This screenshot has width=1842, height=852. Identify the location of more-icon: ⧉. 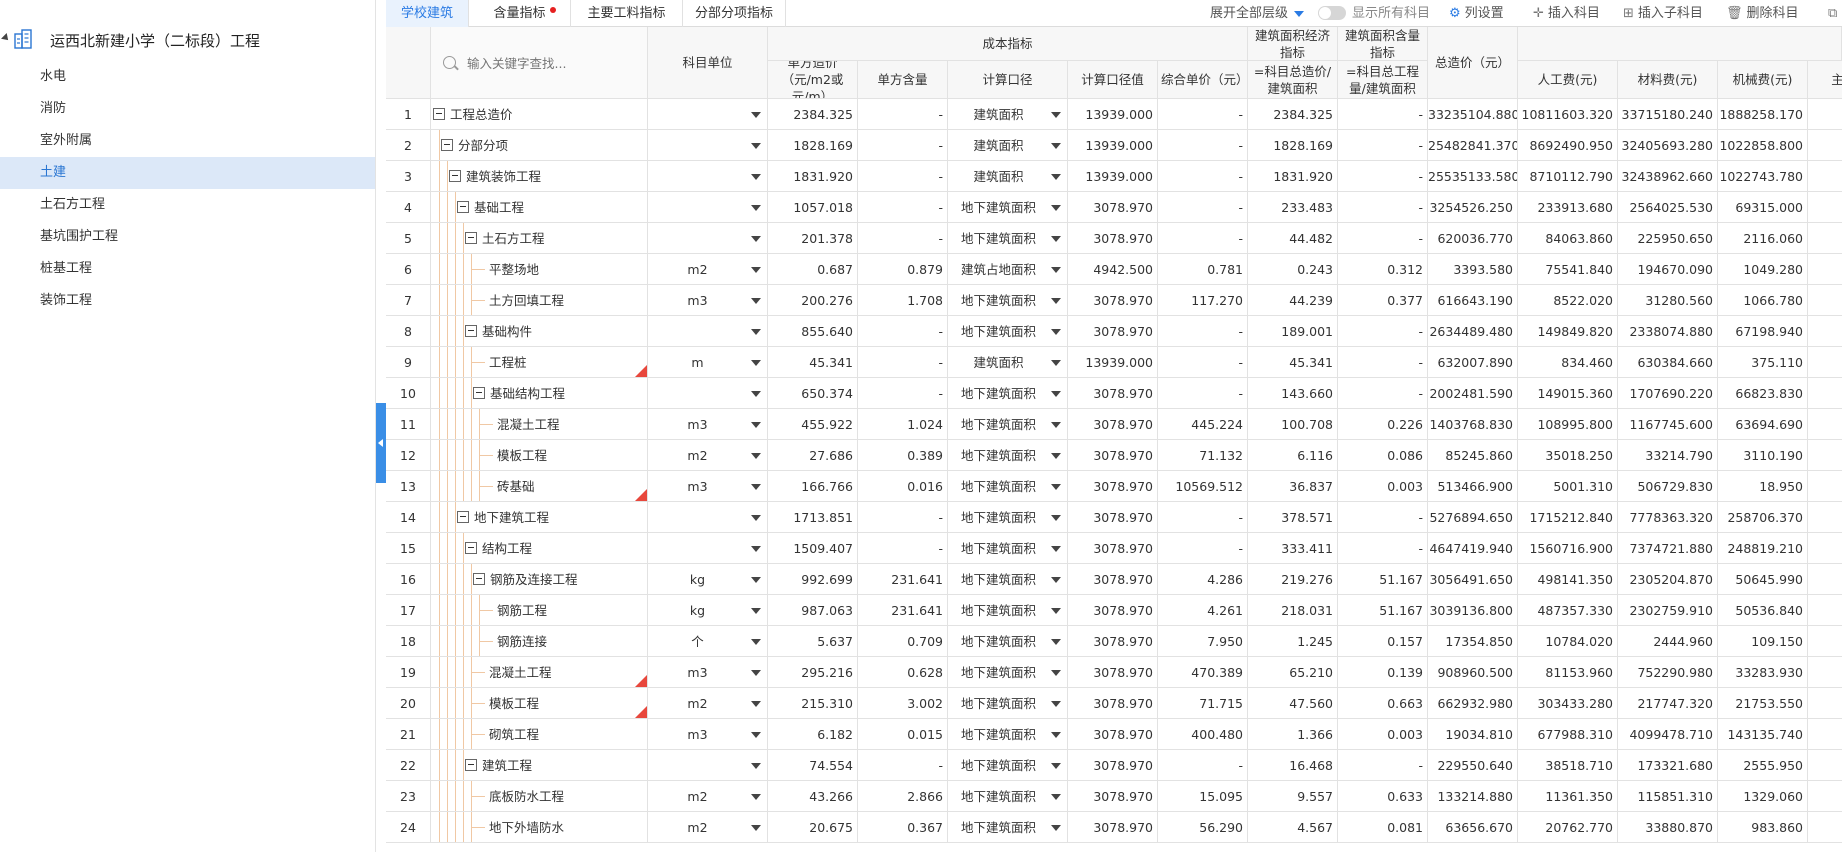
(1834, 13).